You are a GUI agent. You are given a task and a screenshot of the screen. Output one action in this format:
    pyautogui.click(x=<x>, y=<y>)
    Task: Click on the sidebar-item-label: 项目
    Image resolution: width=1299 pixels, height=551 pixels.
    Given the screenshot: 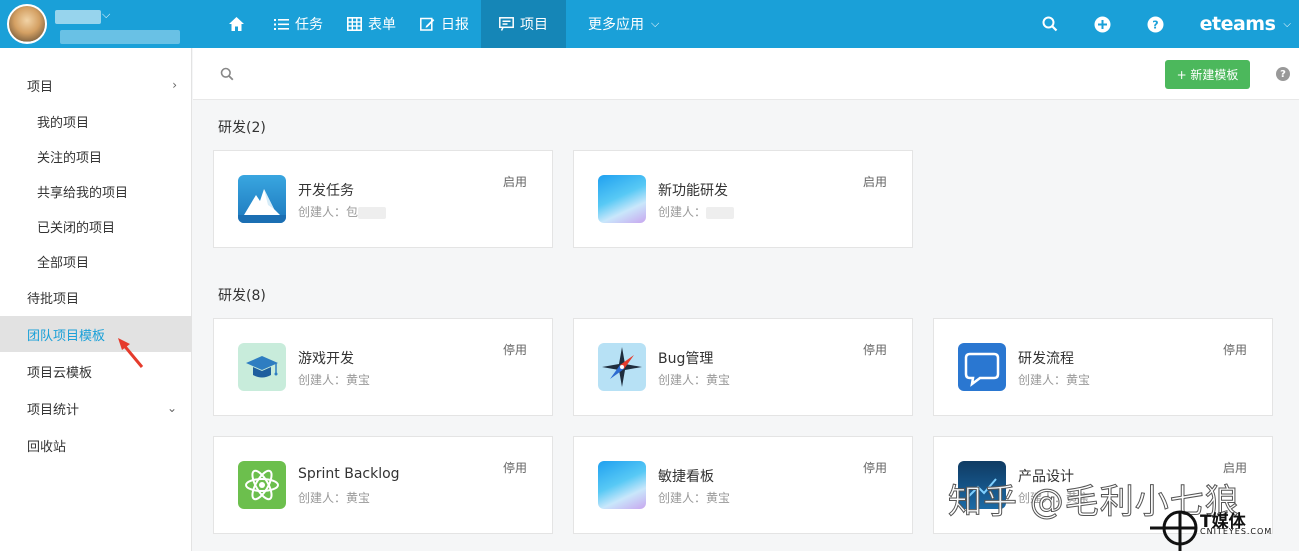 What is the action you would take?
    pyautogui.click(x=40, y=87)
    